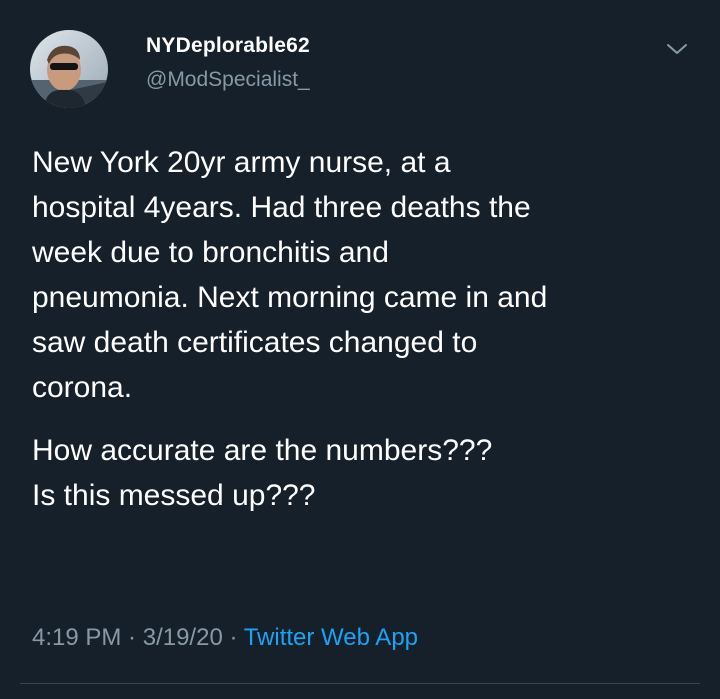 This screenshot has width=720, height=699. Describe the element at coordinates (183, 637) in the screenshot. I see `tweet-date: 3/19/20` at that location.